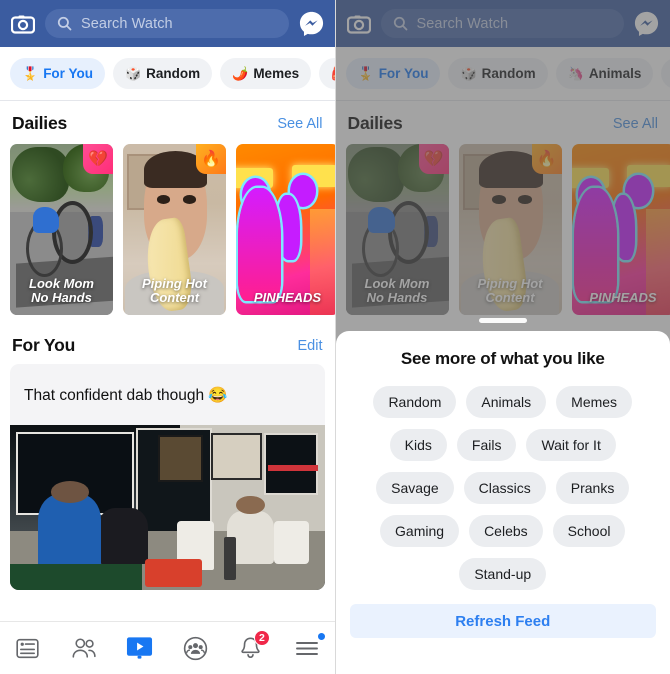 The height and width of the screenshot is (674, 670). I want to click on news-feed-icon, so click(27, 648).